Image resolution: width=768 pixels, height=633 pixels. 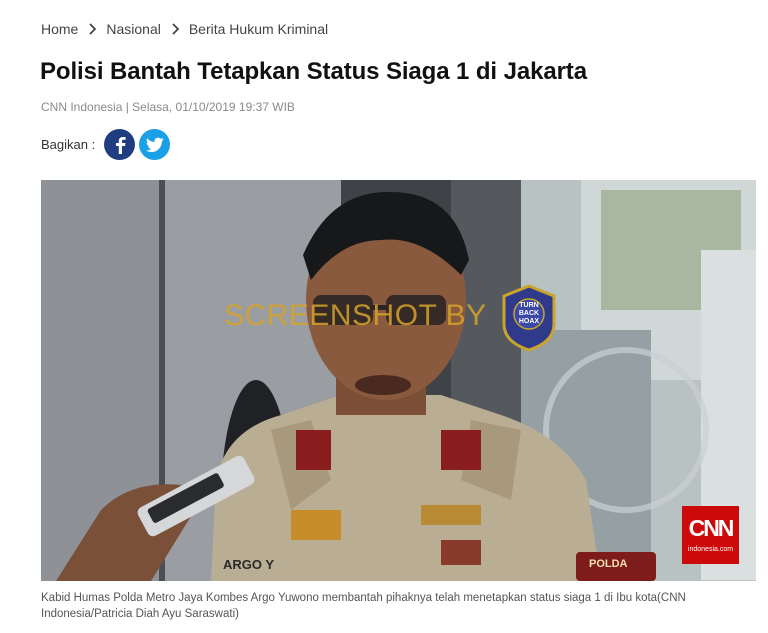 I want to click on twitter-icon, so click(x=154, y=144).